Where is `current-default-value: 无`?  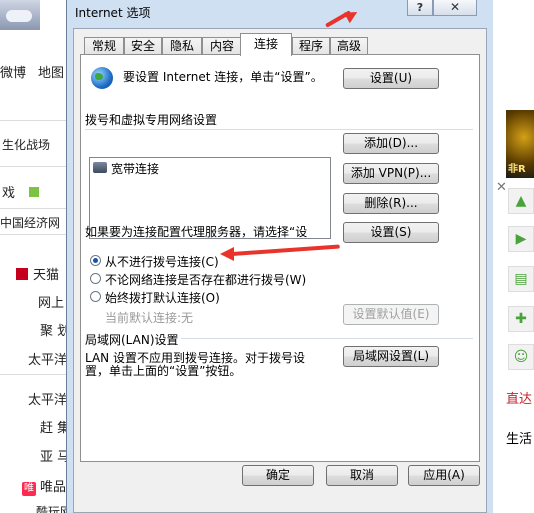
current-default-value: 无 is located at coordinates (187, 318).